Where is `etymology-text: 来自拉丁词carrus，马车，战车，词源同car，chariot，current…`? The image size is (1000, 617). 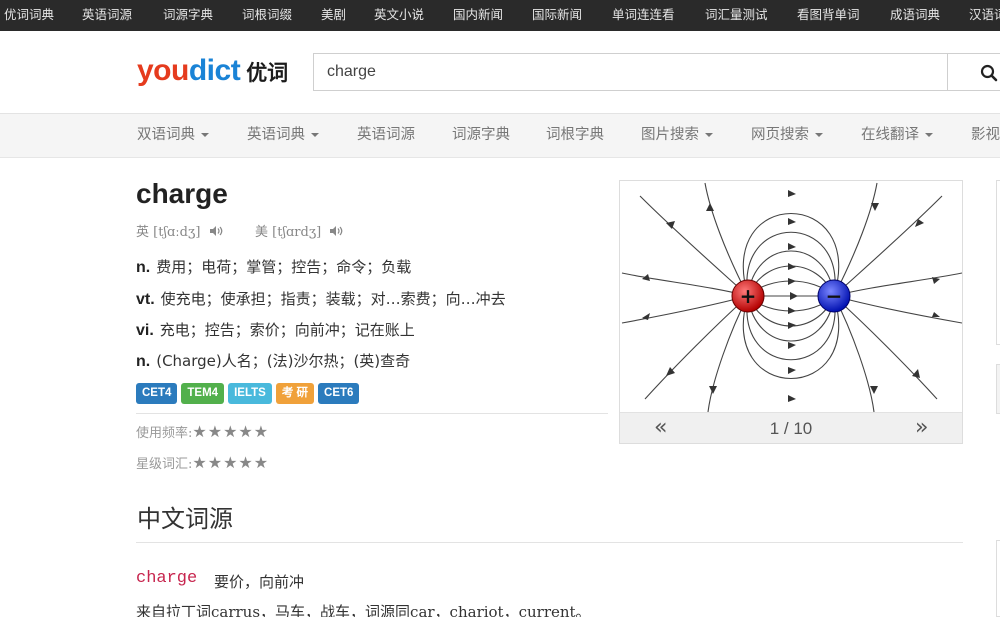
etymology-text: 来自拉丁词carrus，马车，战车，词源同car，chariot，current… is located at coordinates (363, 610).